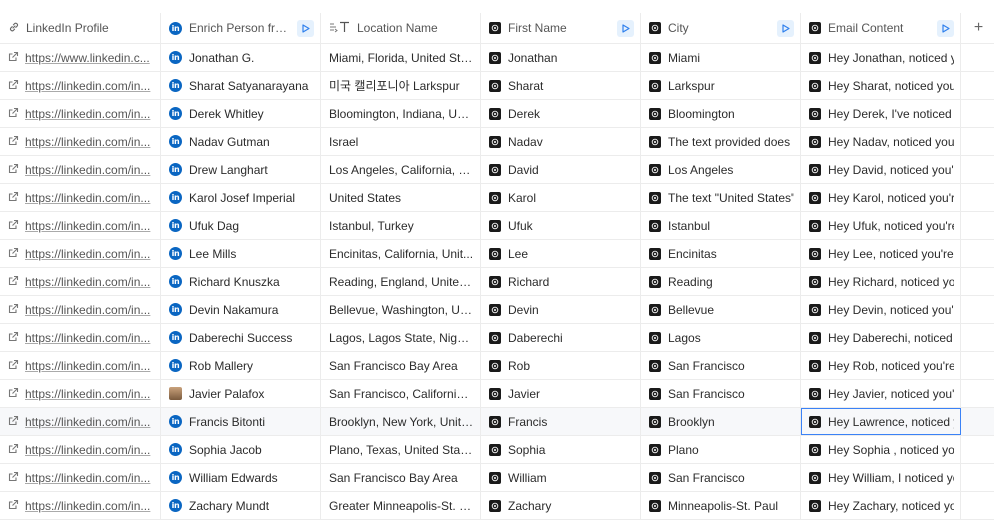 This screenshot has width=994, height=527. What do you see at coordinates (881, 57) in the screenshot?
I see `cell-email-content: Hey Jonathan, noticed y` at bounding box center [881, 57].